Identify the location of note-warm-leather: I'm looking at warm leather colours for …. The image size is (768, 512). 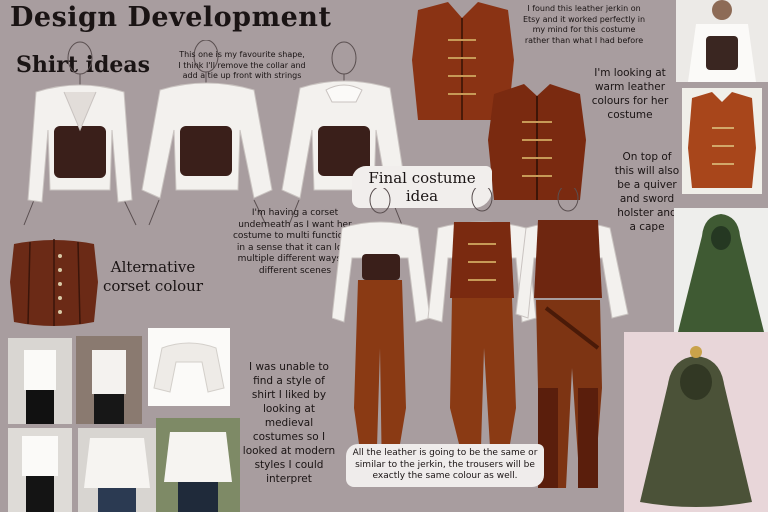
(630, 94).